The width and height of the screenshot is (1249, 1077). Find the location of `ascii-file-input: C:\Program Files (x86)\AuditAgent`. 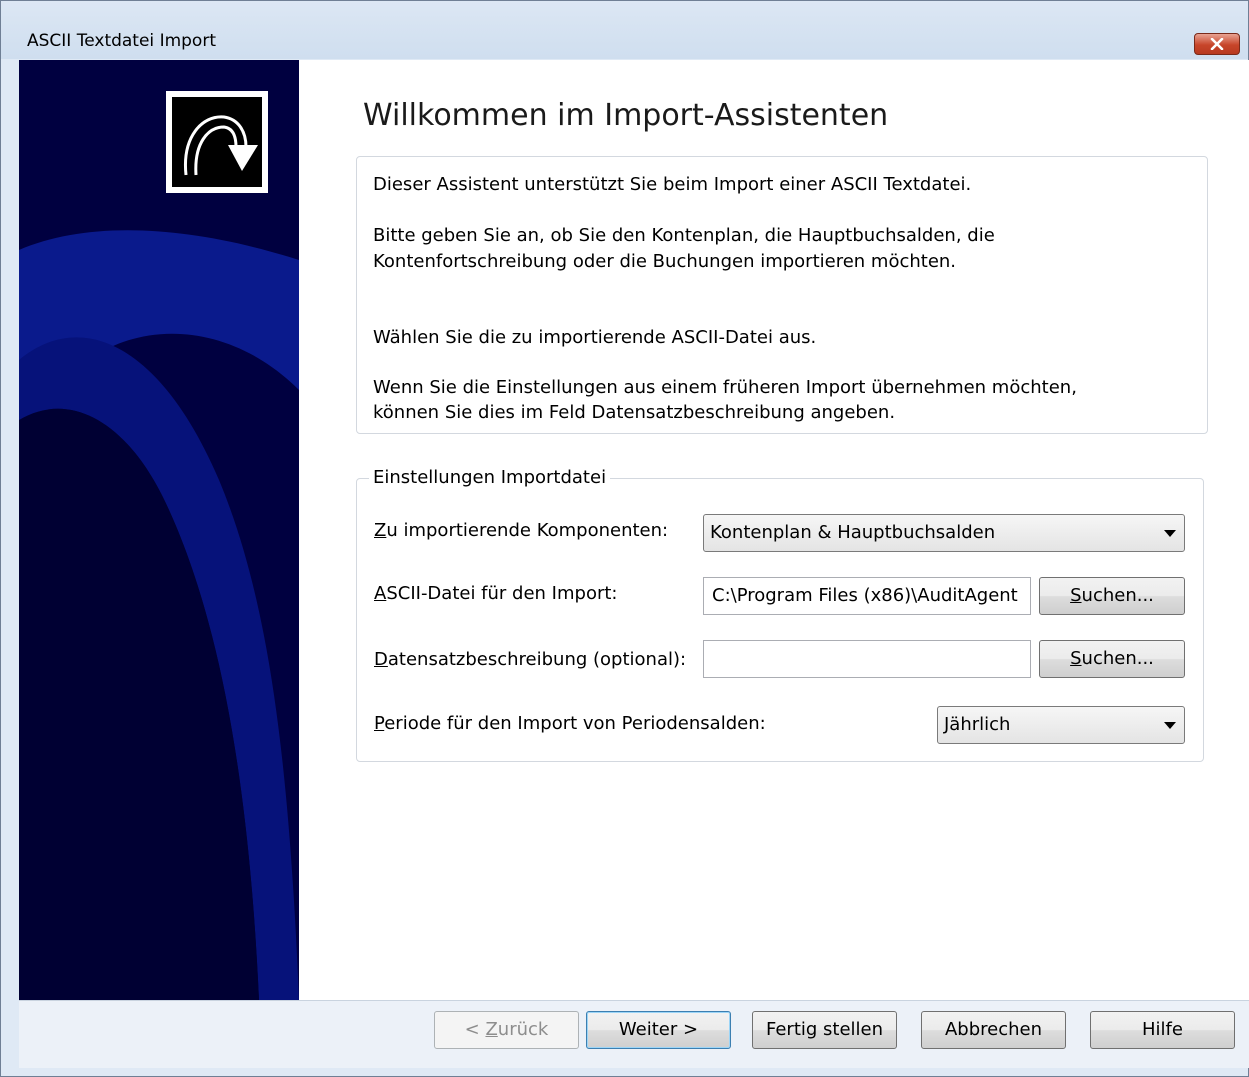

ascii-file-input: C:\Program Files (x86)\AuditAgent is located at coordinates (867, 596).